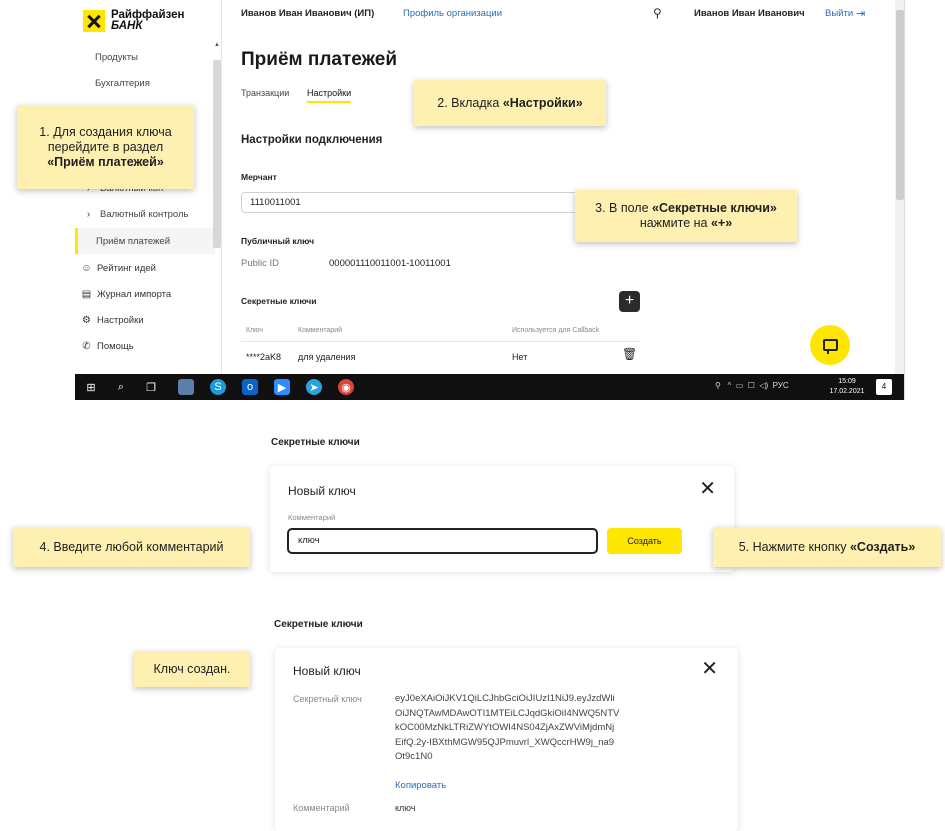 Image resolution: width=945 pixels, height=831 pixels. What do you see at coordinates (218, 387) in the screenshot?
I see `skype-icon: S` at bounding box center [218, 387].